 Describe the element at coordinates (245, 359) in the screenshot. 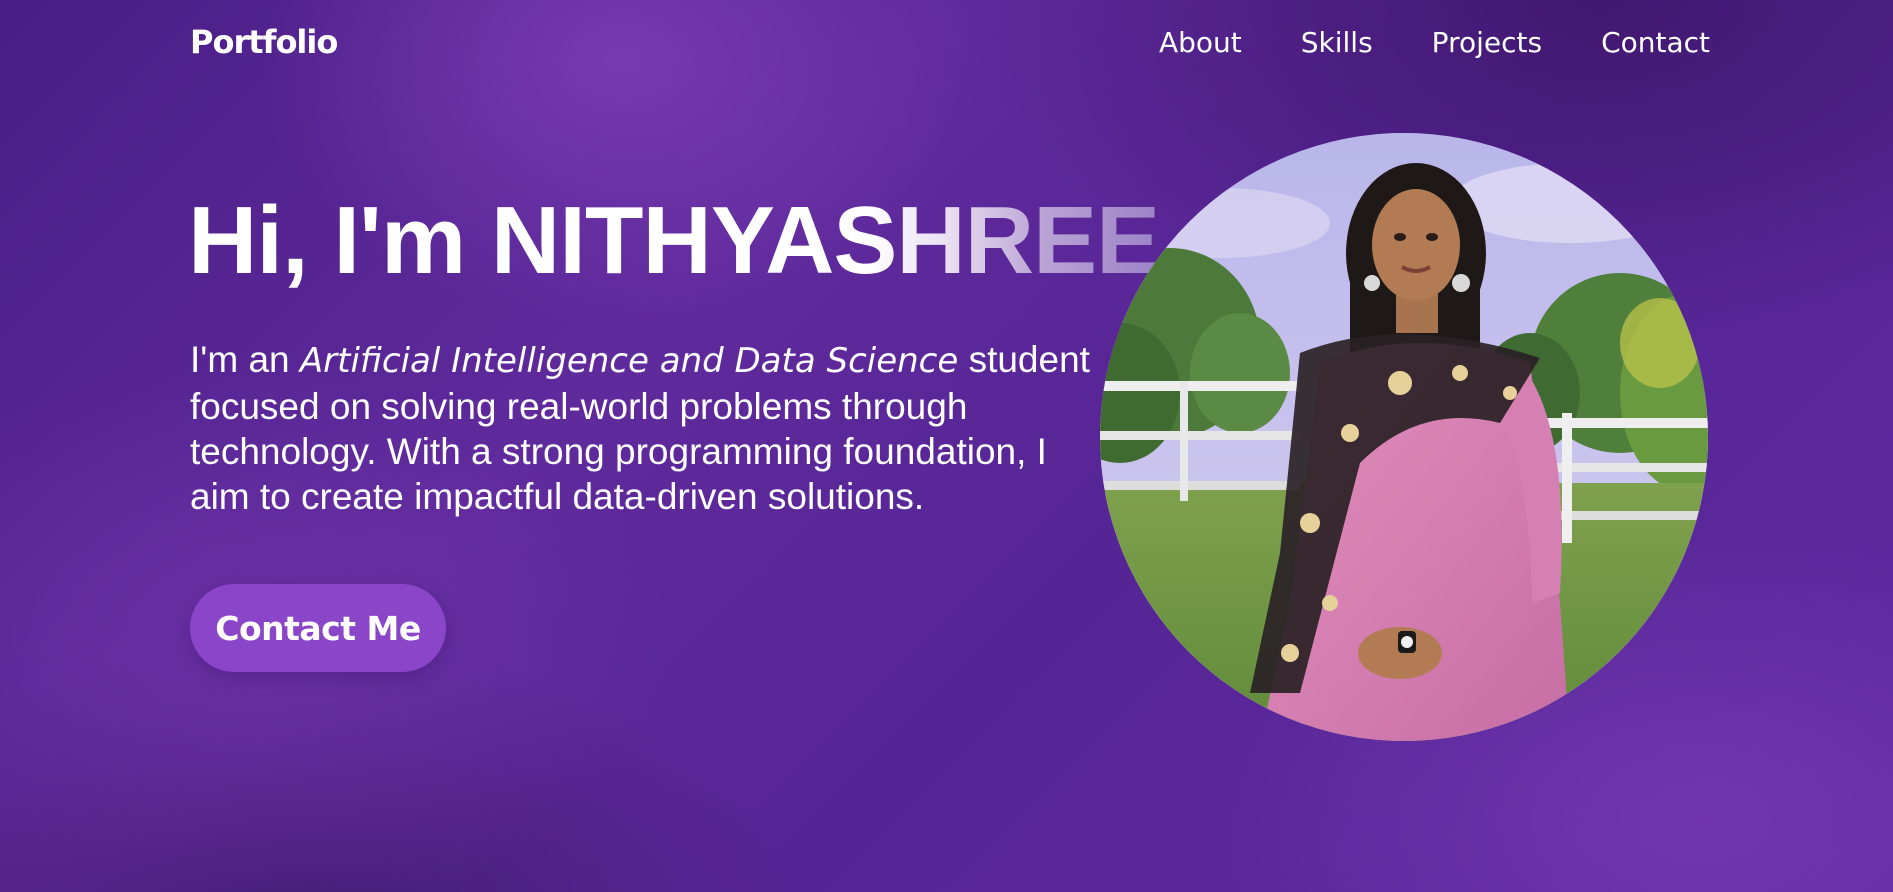

I see `hero-description-intro: I'm an` at that location.